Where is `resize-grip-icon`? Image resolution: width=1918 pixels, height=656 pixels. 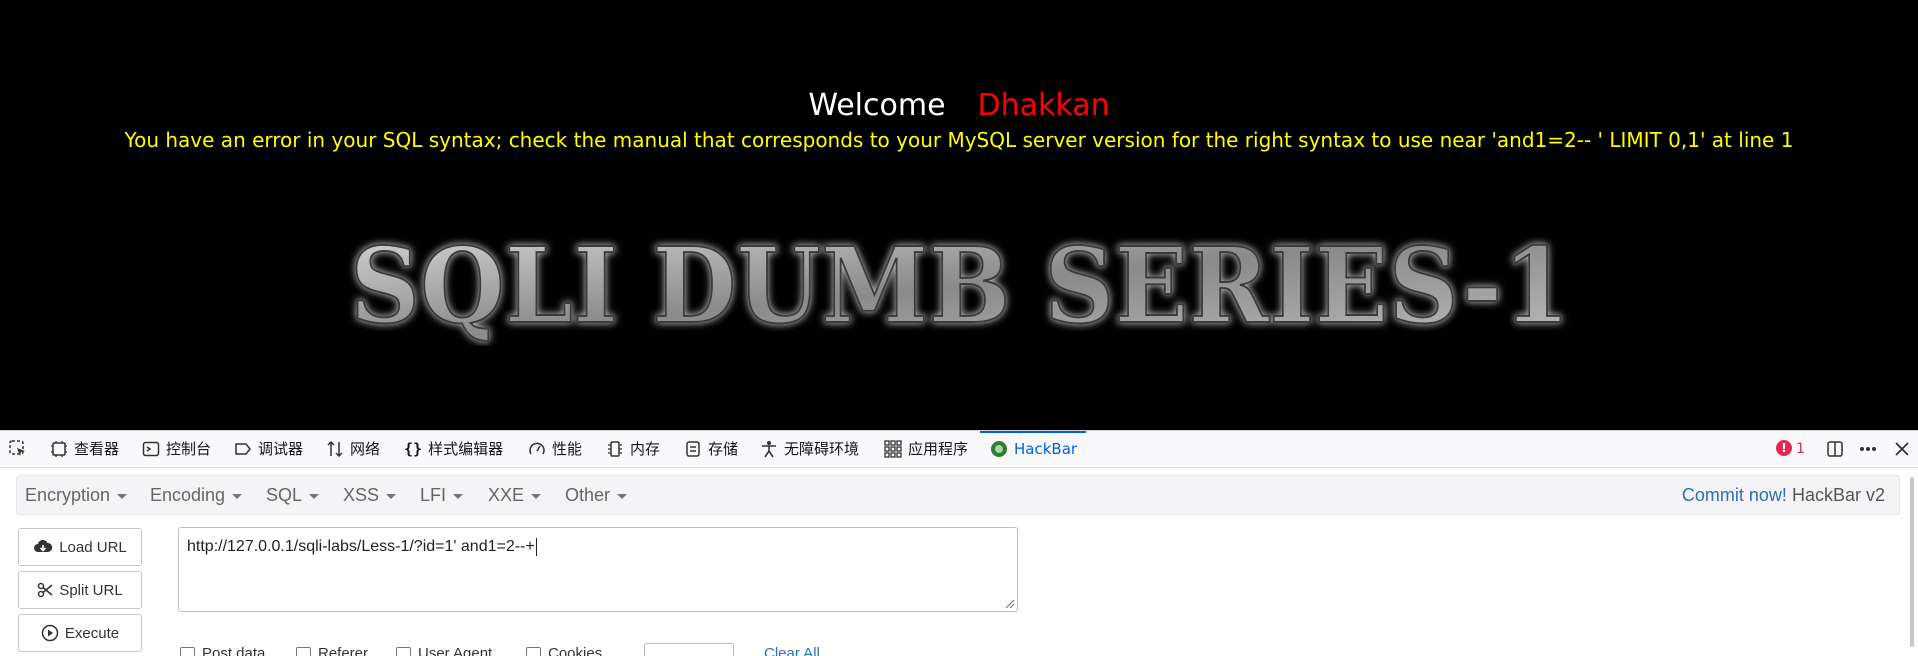
resize-grip-icon is located at coordinates (1009, 603).